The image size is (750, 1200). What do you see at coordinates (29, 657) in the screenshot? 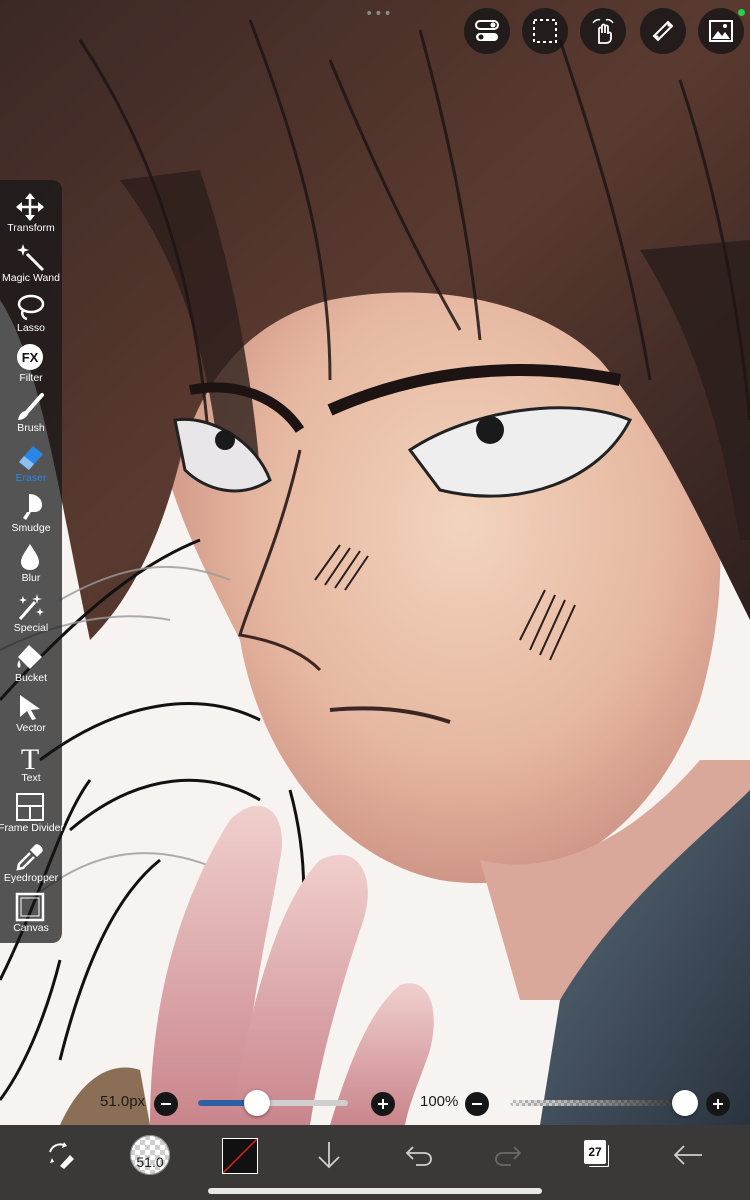
I see `bucket-icon` at bounding box center [29, 657].